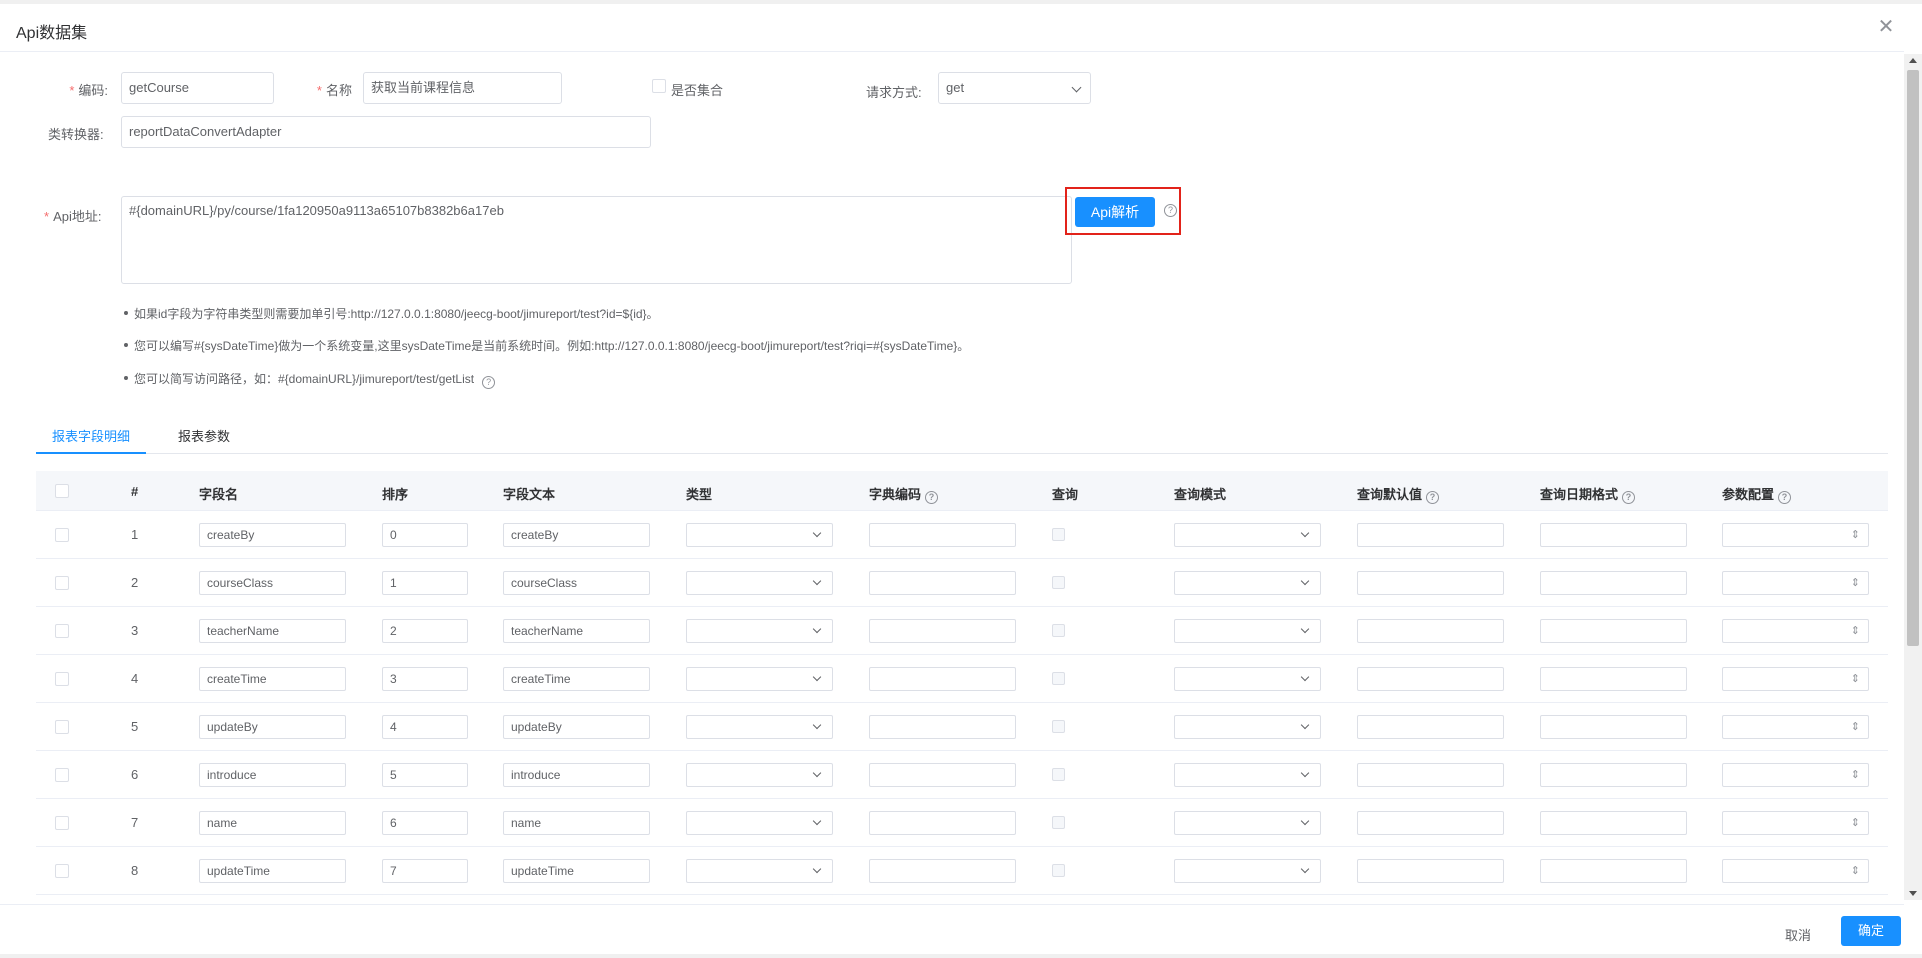 This screenshot has height=958, width=1922. What do you see at coordinates (272, 775) in the screenshot?
I see `field-name-input: introduce` at bounding box center [272, 775].